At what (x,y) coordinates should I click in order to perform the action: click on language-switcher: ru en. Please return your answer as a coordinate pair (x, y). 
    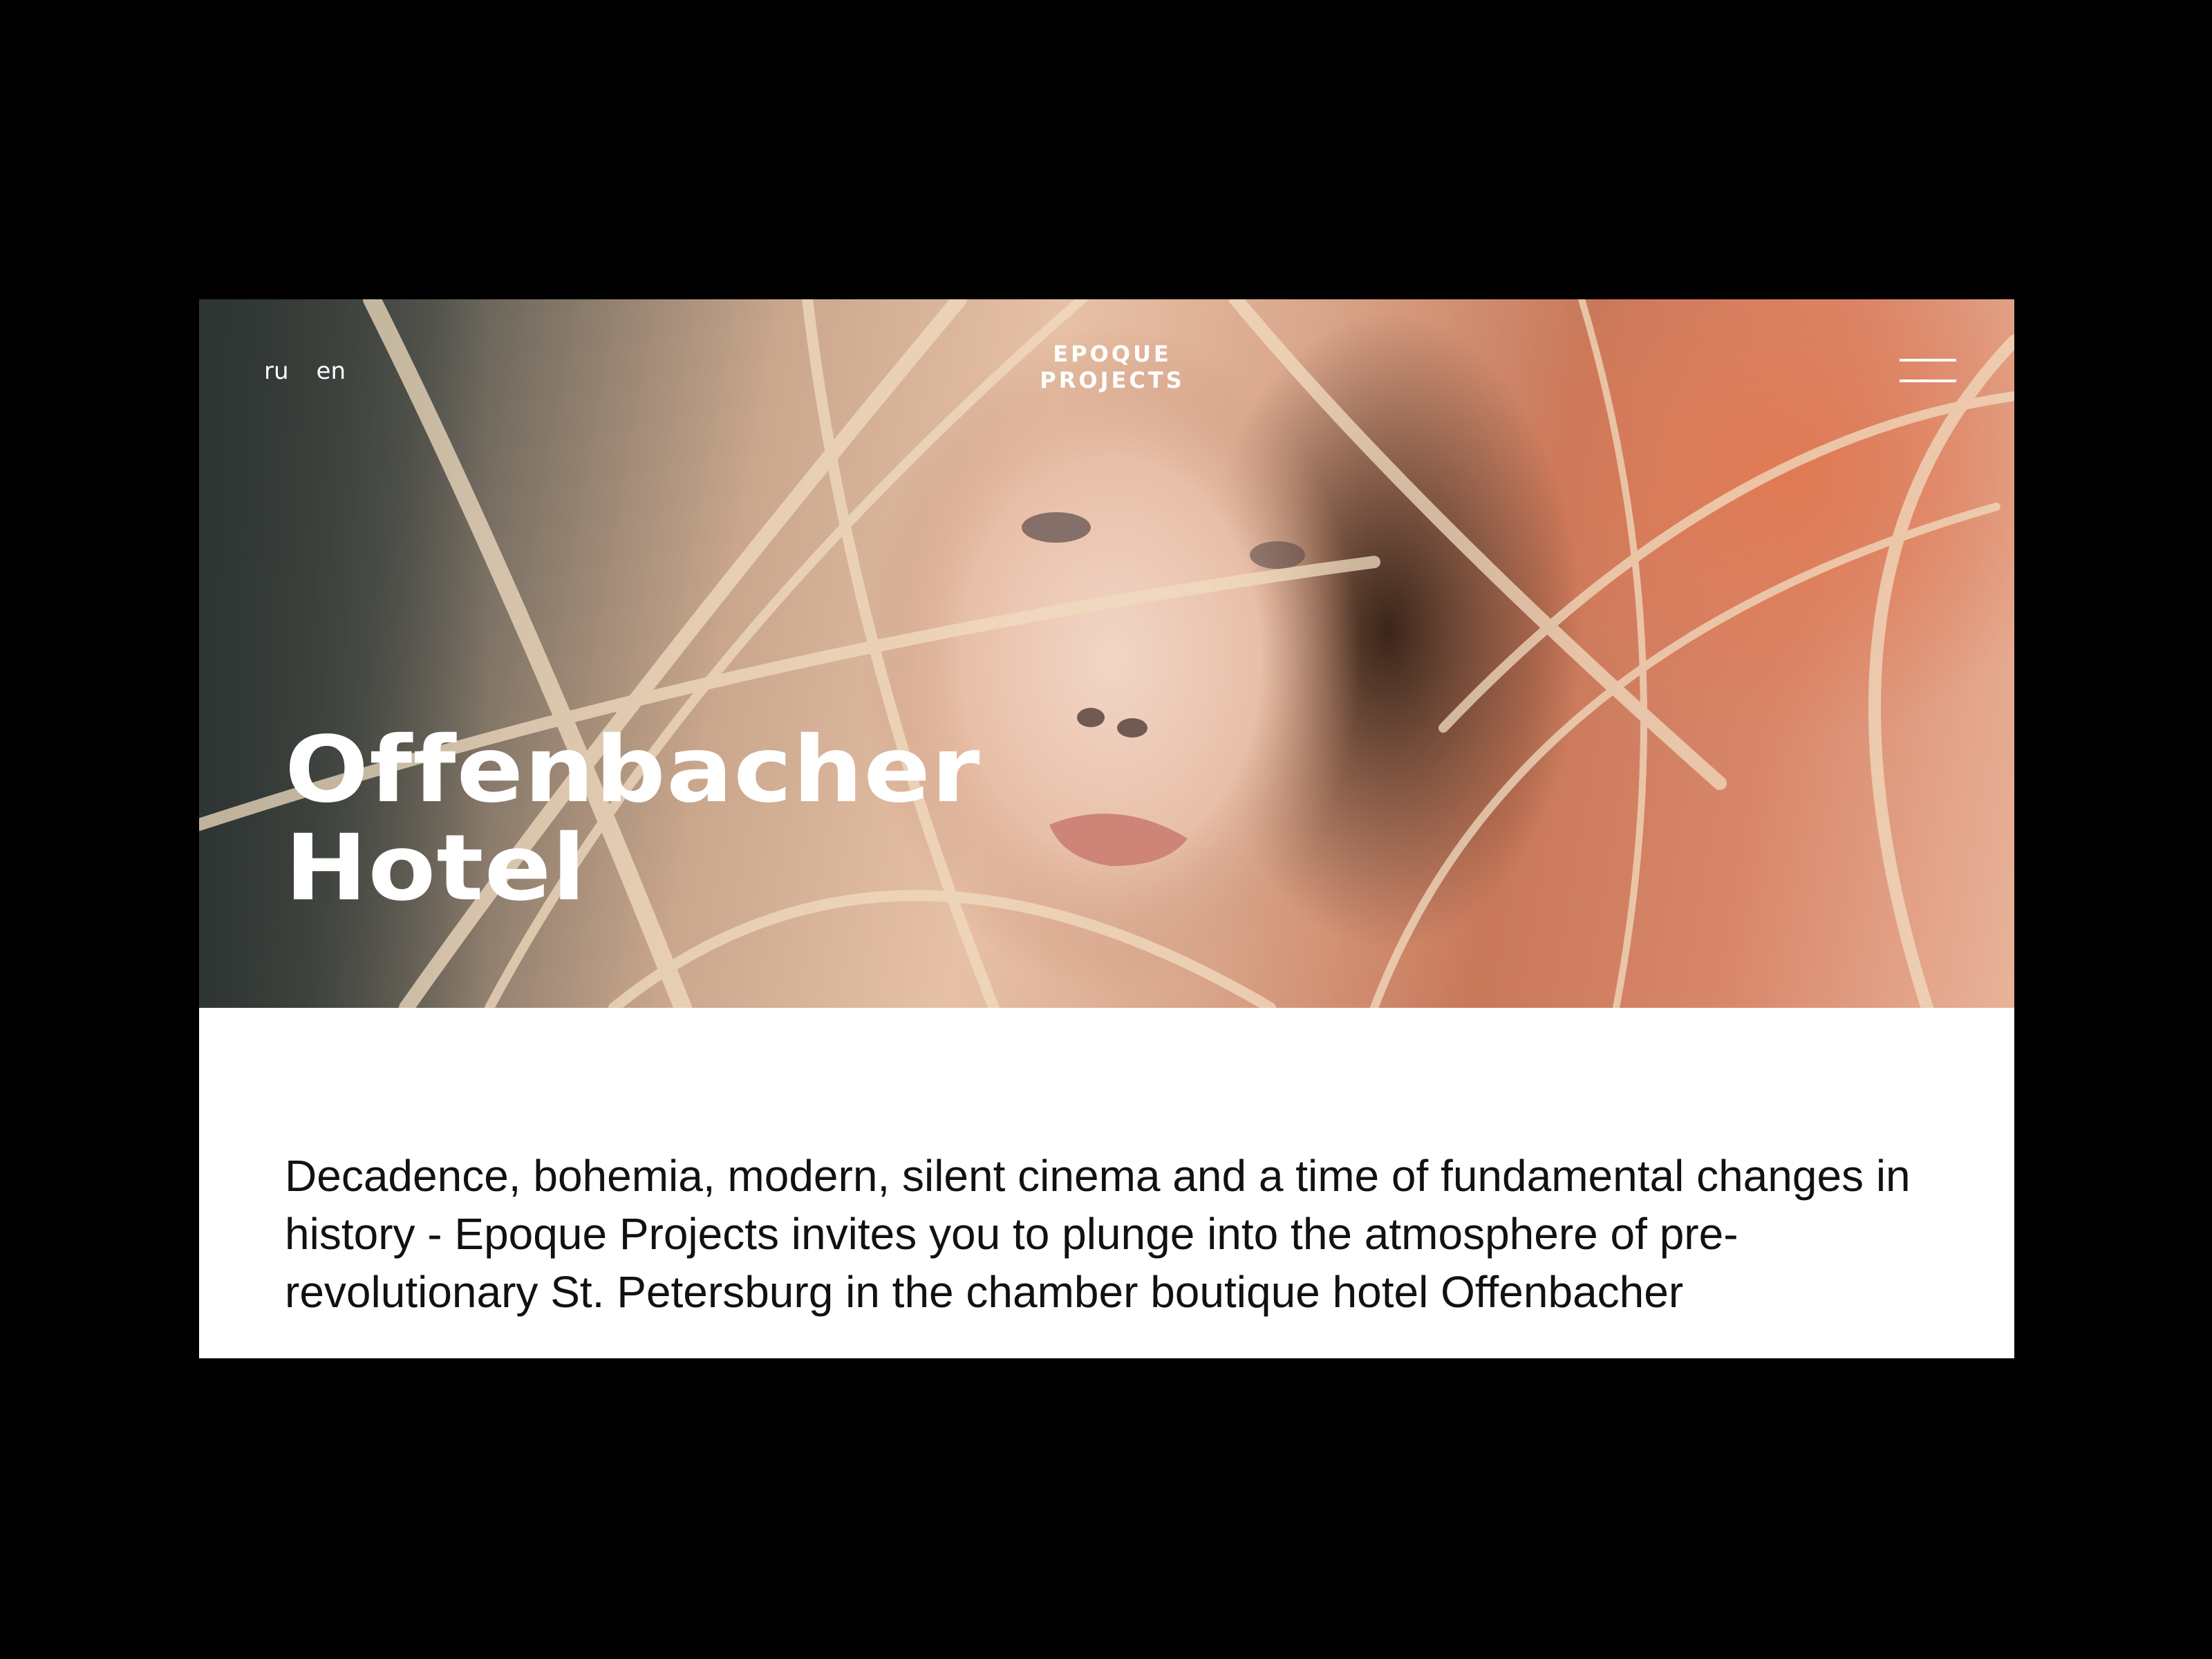
    Looking at the image, I should click on (305, 371).